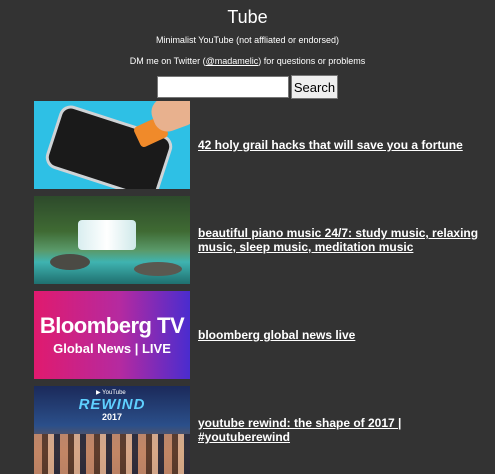 The image size is (495, 474). What do you see at coordinates (112, 348) in the screenshot?
I see `thumbnail-subtext: Global News | LIVE` at bounding box center [112, 348].